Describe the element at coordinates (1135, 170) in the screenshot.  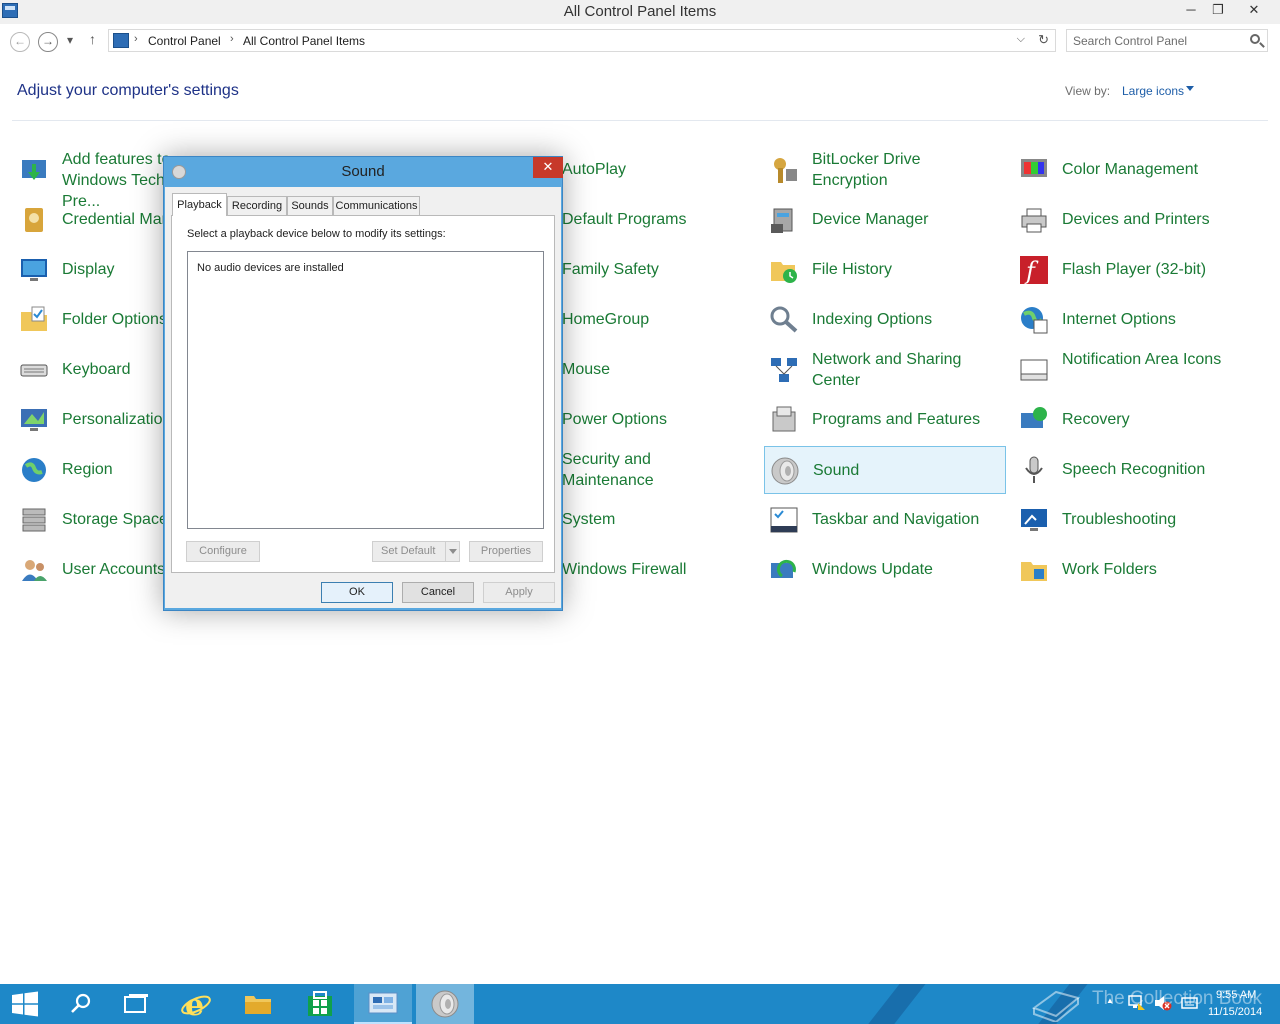
I see `control-panel-item: Color Management` at that location.